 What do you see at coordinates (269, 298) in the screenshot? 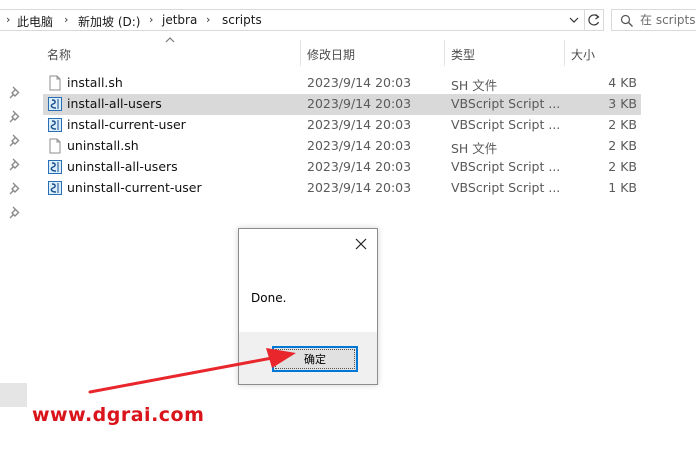
I see `dialog-message: Done.` at bounding box center [269, 298].